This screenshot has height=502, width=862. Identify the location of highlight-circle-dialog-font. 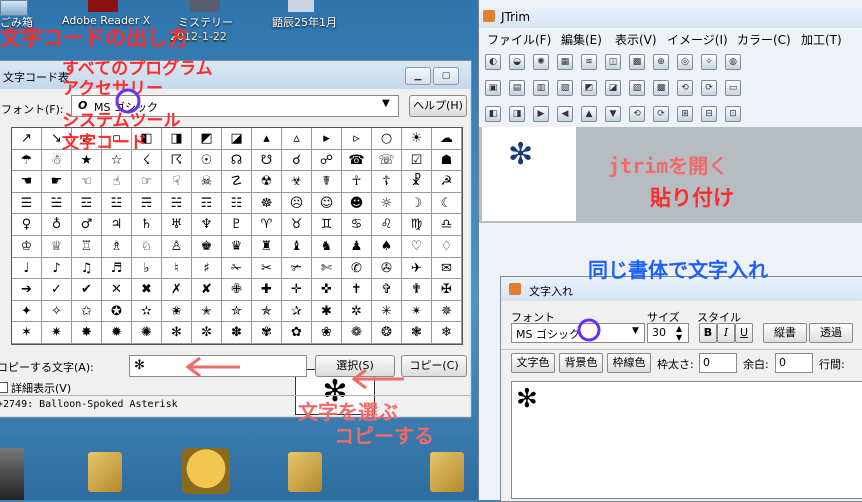
(589, 330).